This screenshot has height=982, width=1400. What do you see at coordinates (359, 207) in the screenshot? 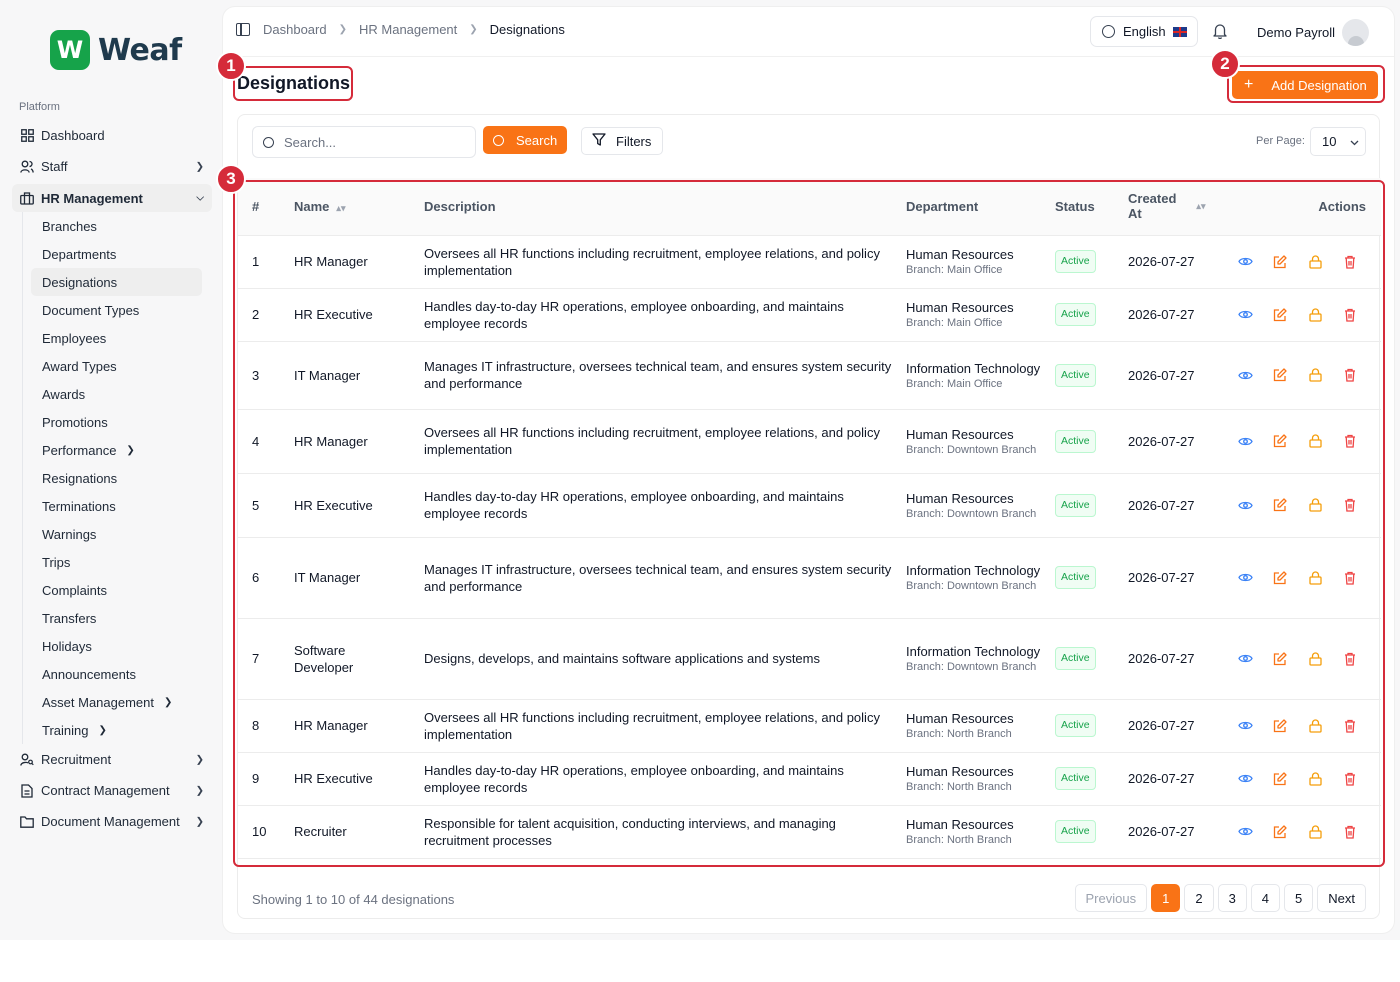
I see `col-header-name: Name ▴▾` at bounding box center [359, 207].